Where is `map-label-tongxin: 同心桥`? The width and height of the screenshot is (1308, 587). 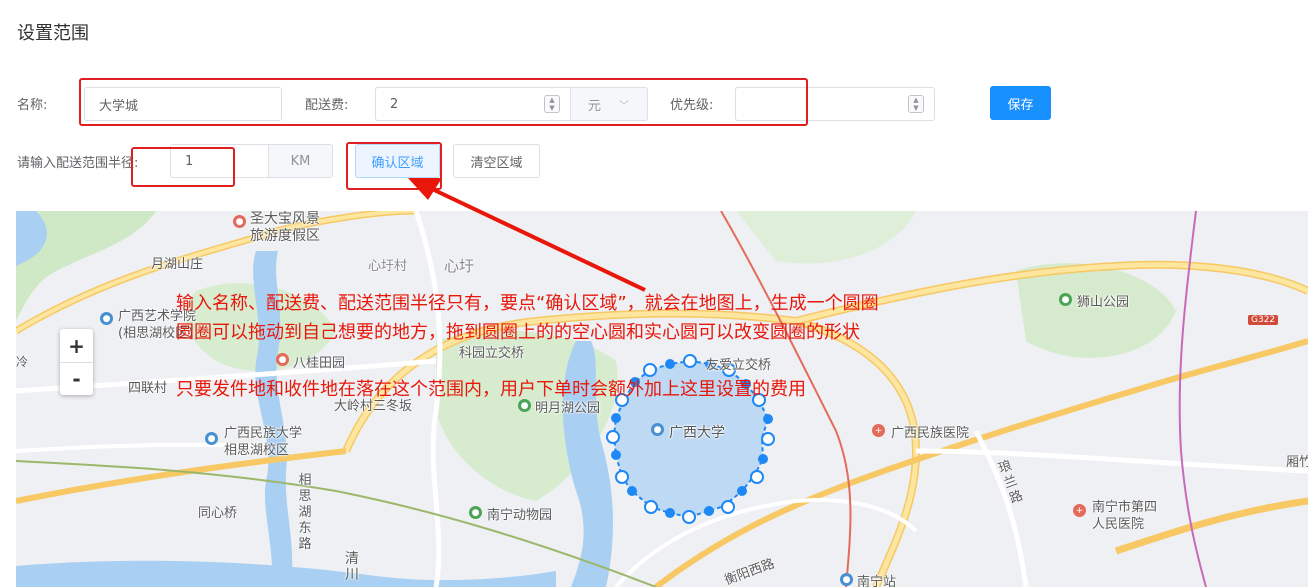
map-label-tongxin: 同心桥 is located at coordinates (218, 513).